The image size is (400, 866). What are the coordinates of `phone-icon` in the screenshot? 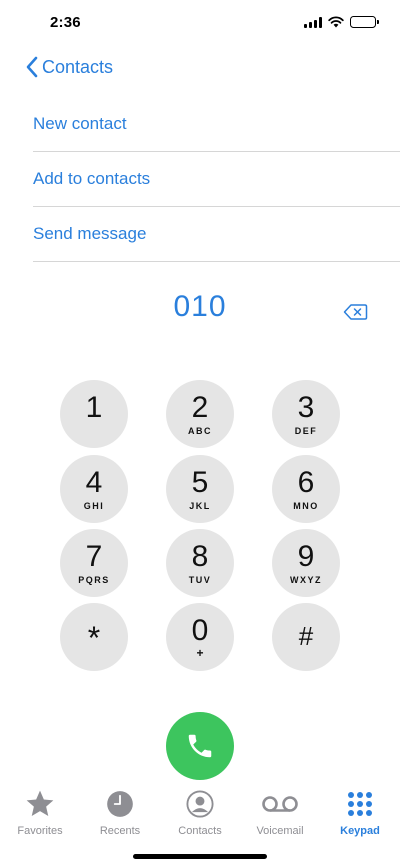 It's located at (200, 746).